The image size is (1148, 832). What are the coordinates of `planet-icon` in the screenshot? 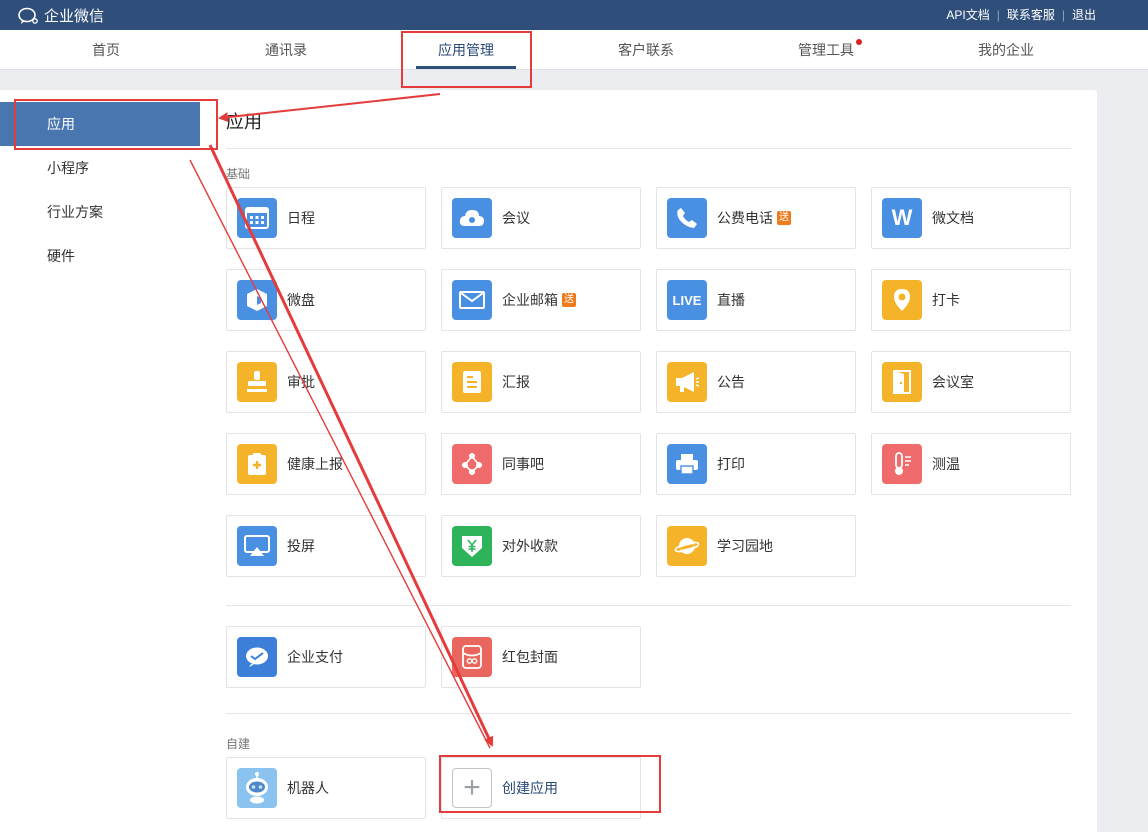 It's located at (687, 546).